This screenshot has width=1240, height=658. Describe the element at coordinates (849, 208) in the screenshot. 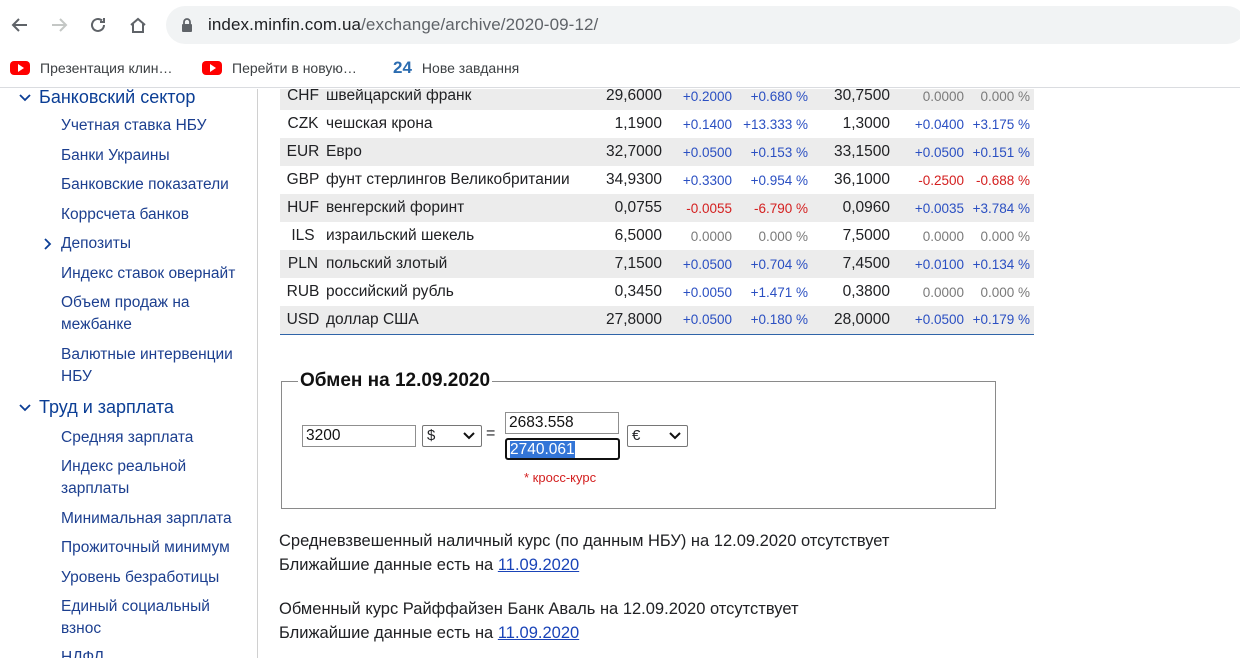

I see `cell-sell: 0,0960` at that location.